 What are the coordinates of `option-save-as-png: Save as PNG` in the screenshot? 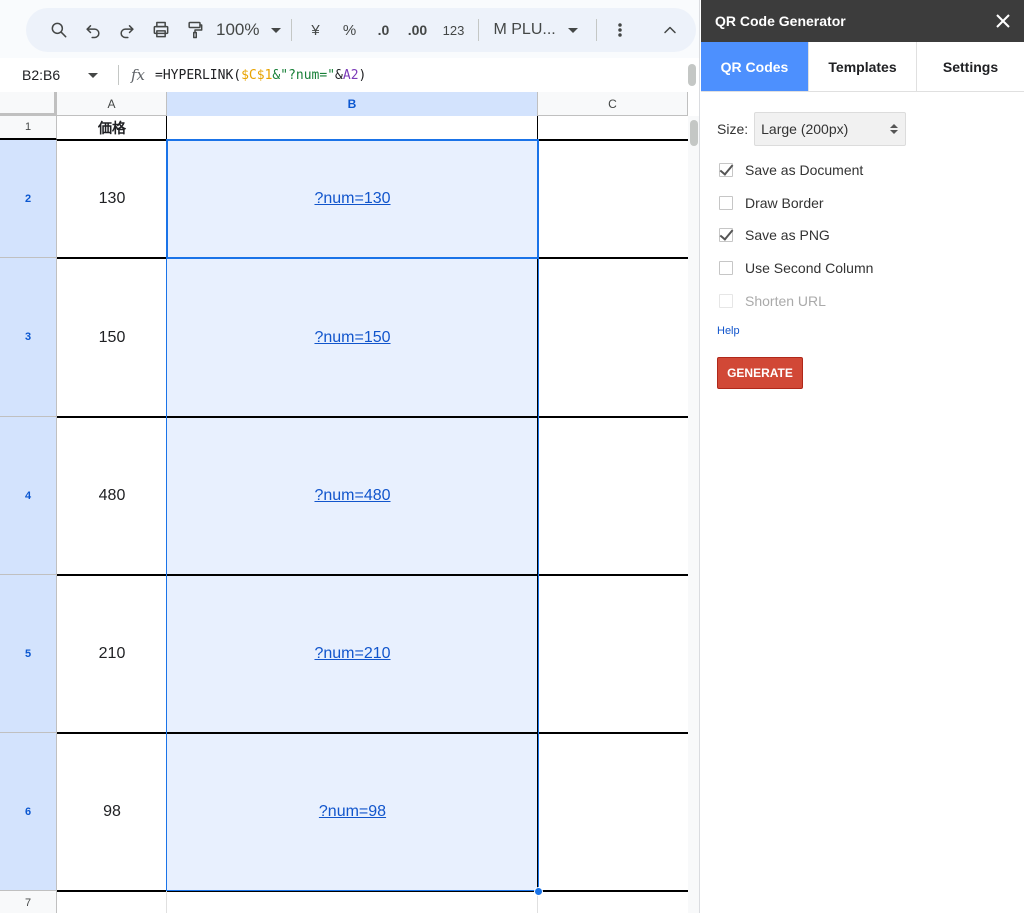 It's located at (862, 235).